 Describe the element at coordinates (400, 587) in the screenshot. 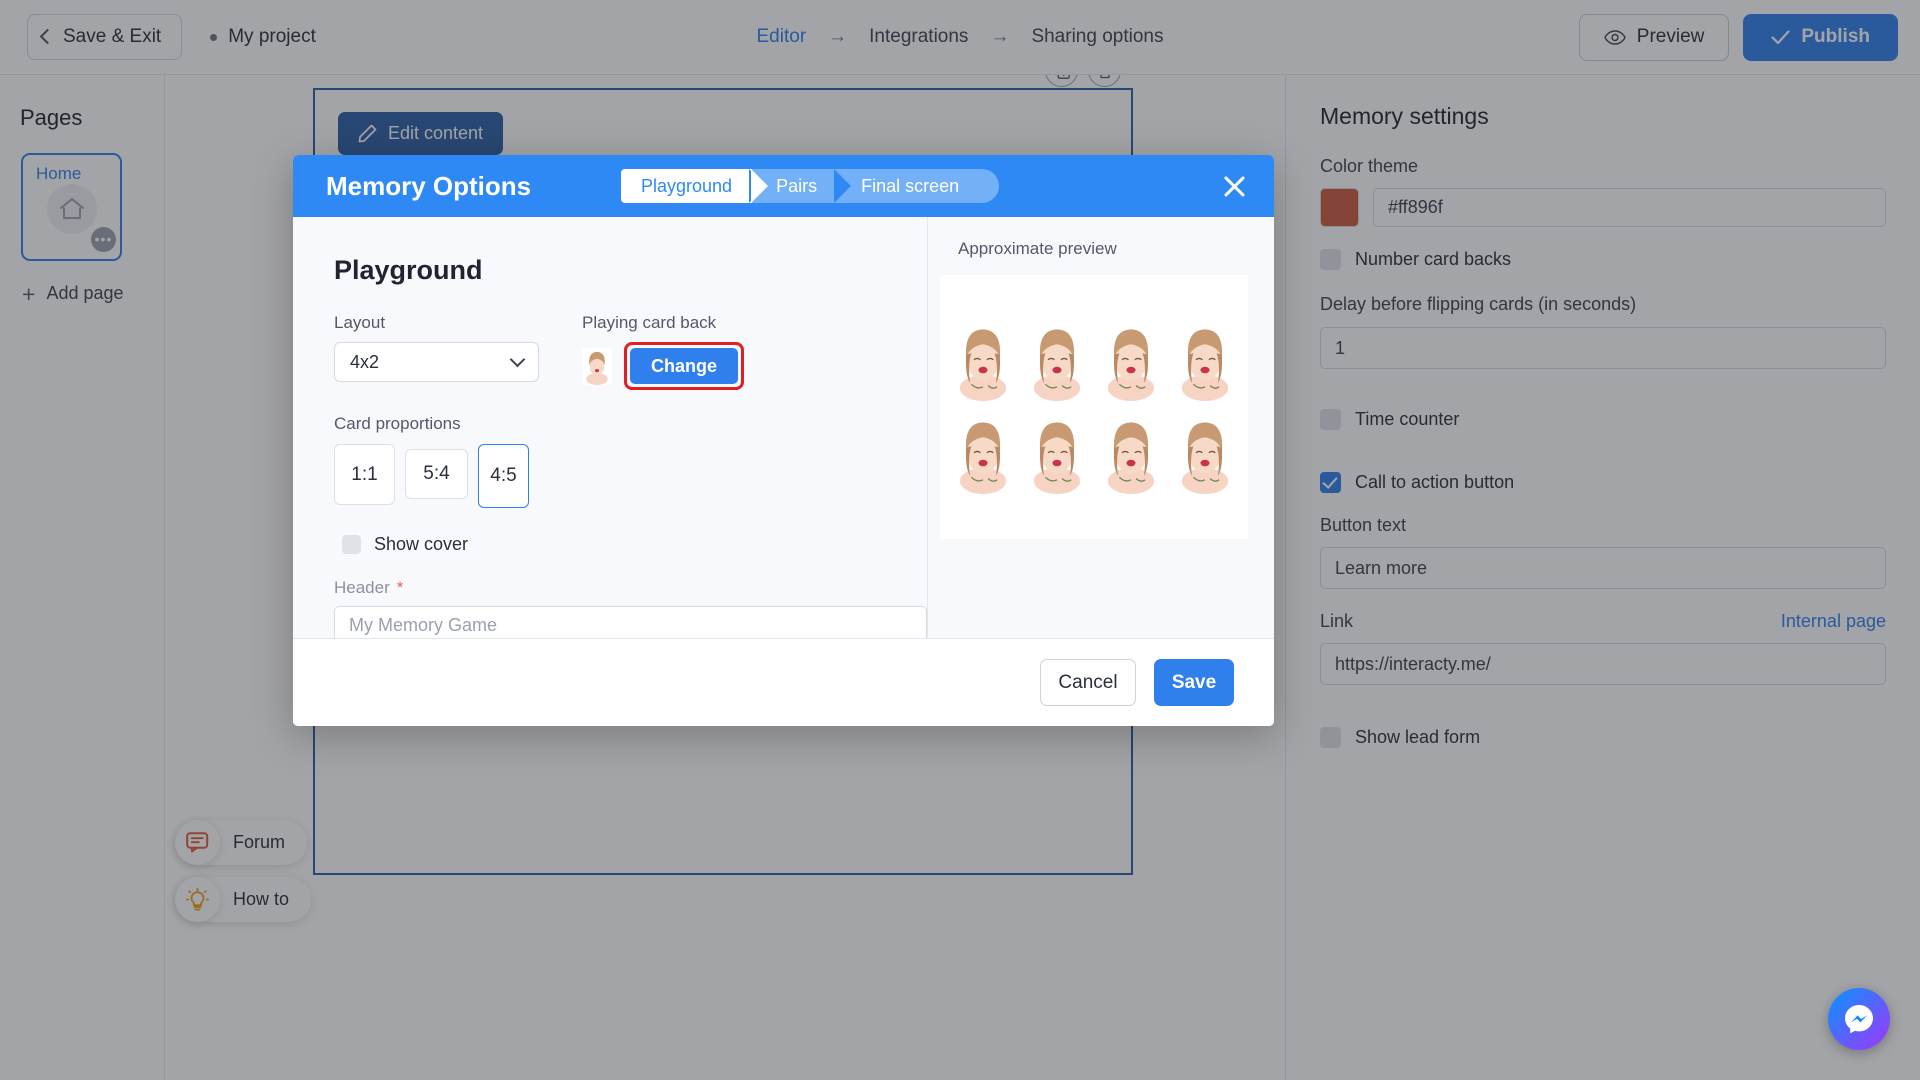

I see `required-asterisk: *` at that location.